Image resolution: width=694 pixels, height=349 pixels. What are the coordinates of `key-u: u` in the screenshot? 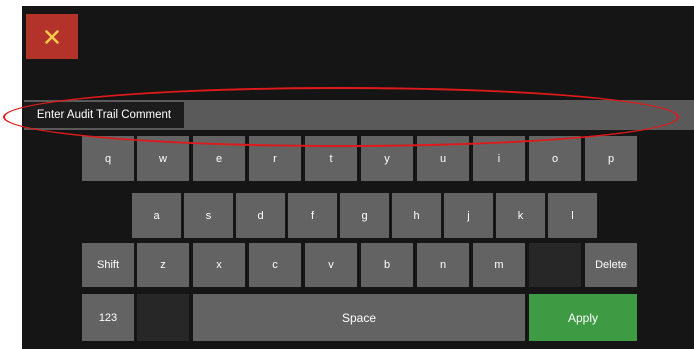 It's located at (443, 158).